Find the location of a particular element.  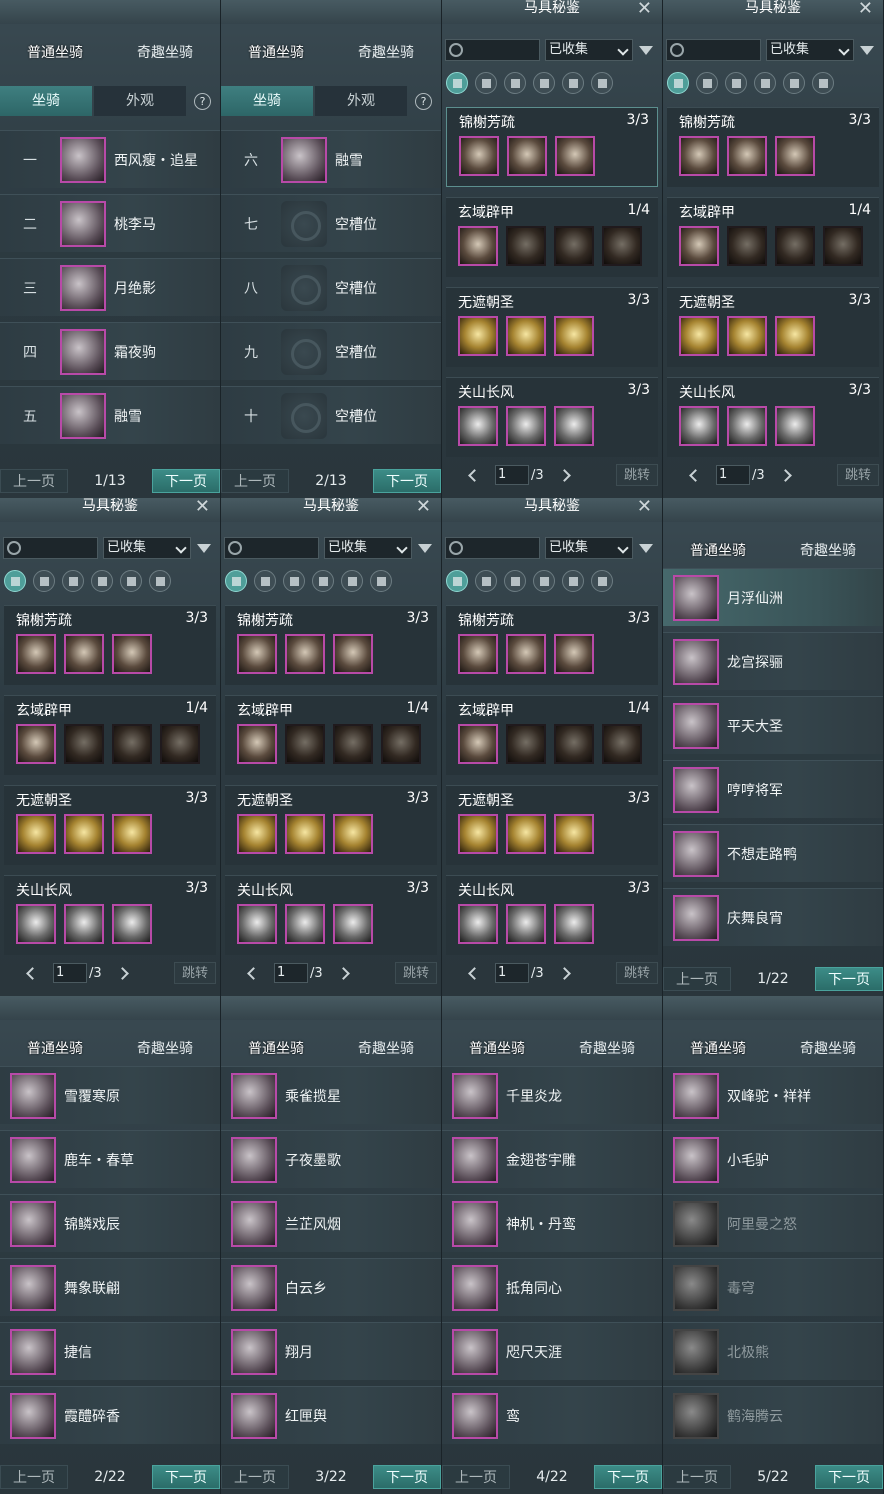

mount-row: 鹿车・春草 is located at coordinates (110, 1159).